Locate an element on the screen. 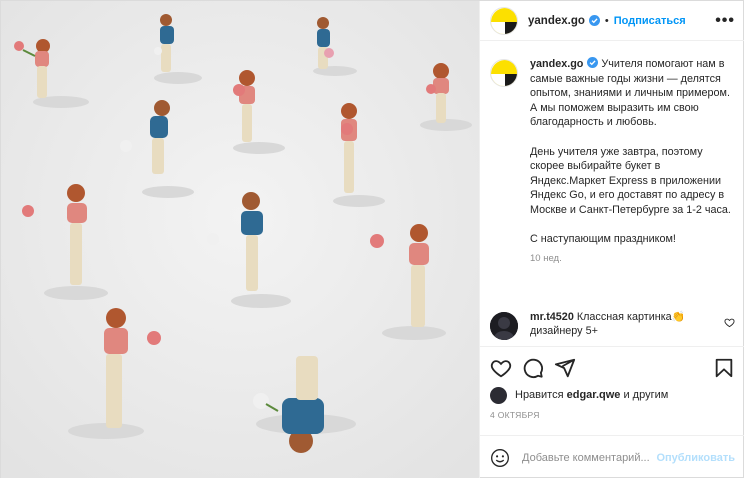  publish-button: Опубликовать is located at coordinates (695, 458).